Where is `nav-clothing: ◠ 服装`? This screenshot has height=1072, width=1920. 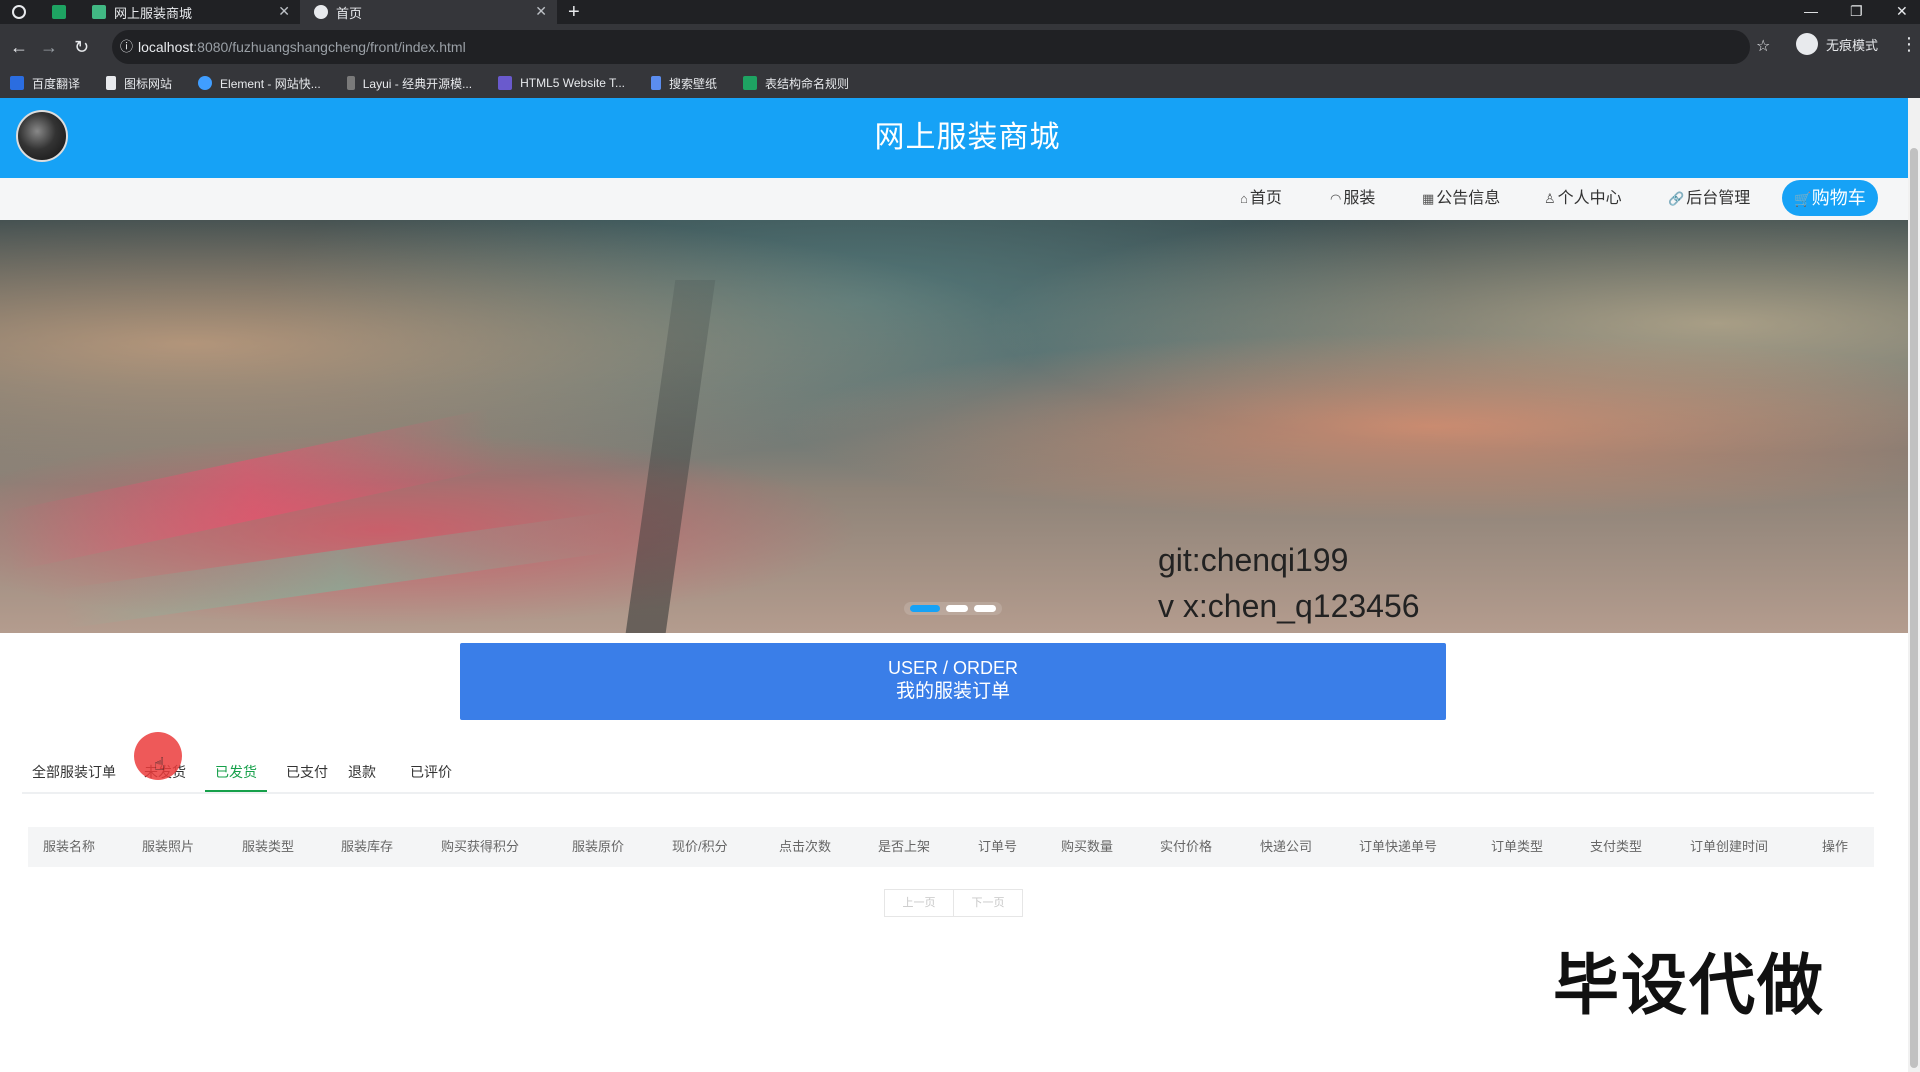
nav-clothing: ◠ 服装 is located at coordinates (1352, 199).